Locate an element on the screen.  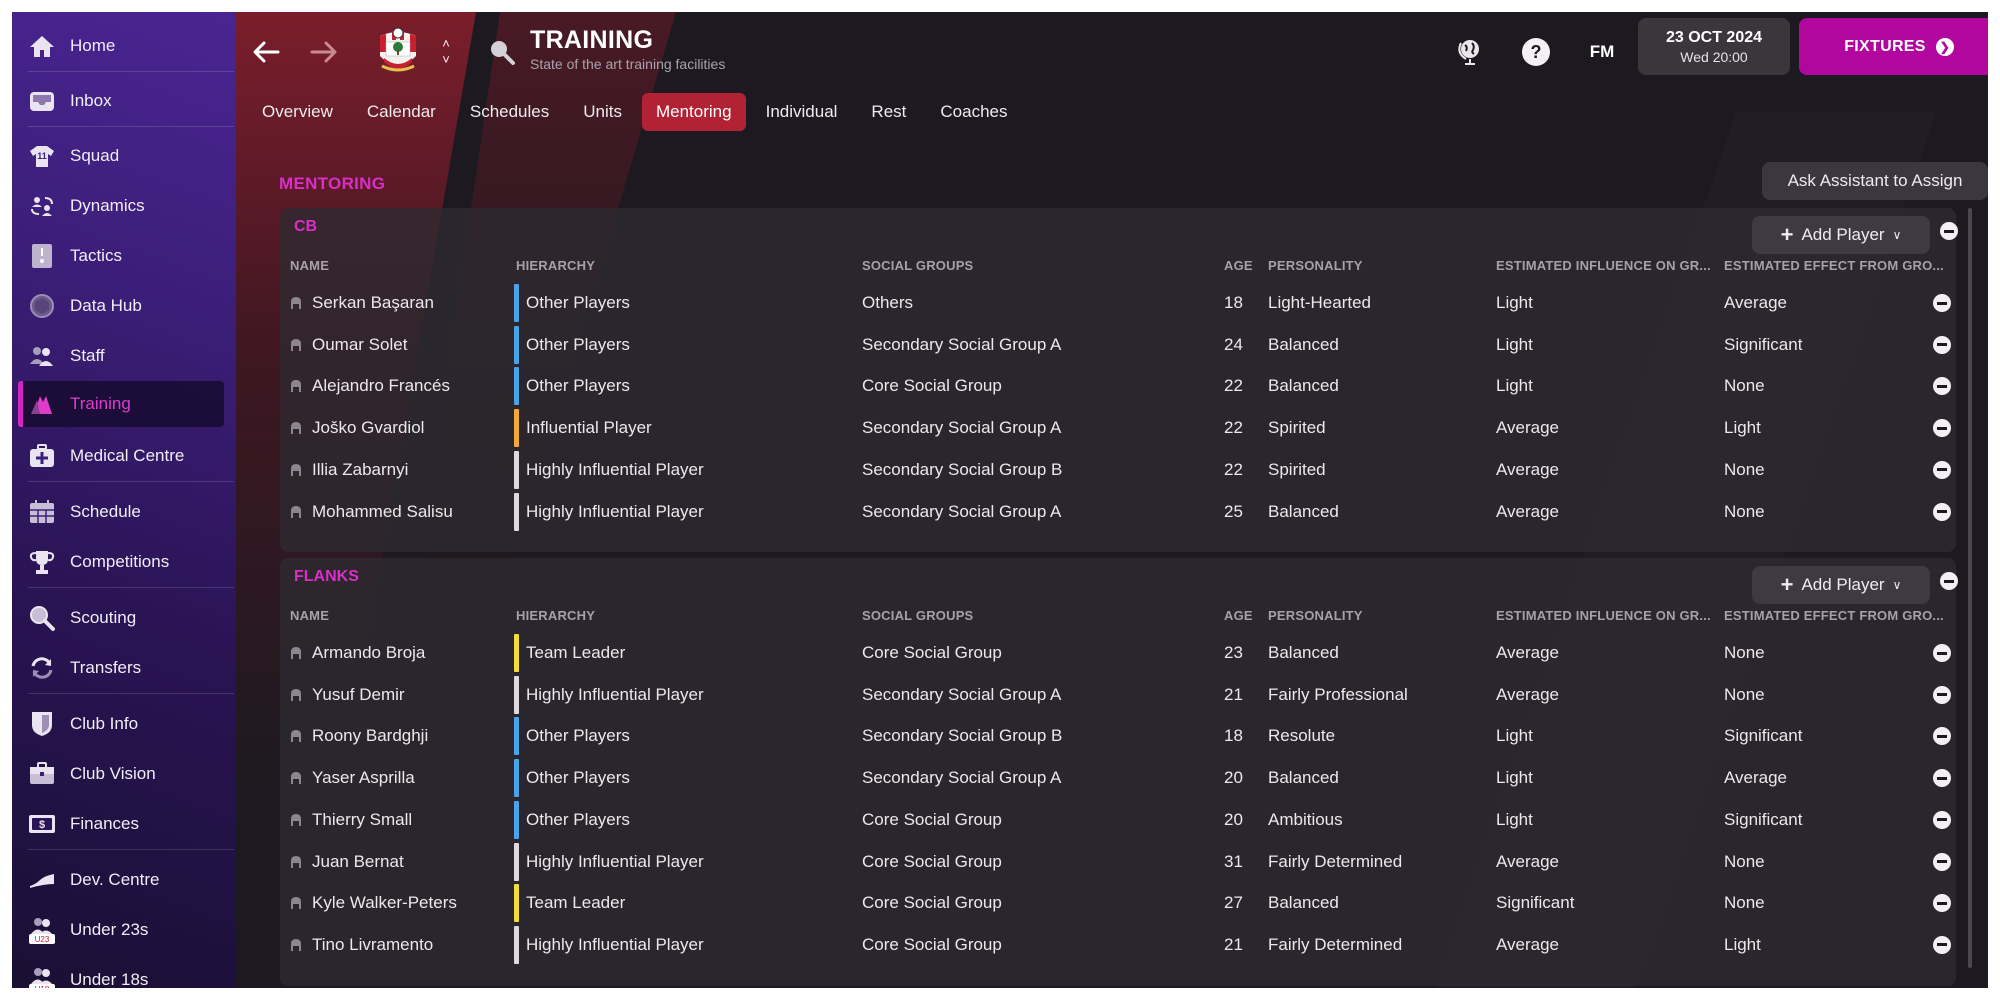
tab-rest: Rest is located at coordinates (888, 112).